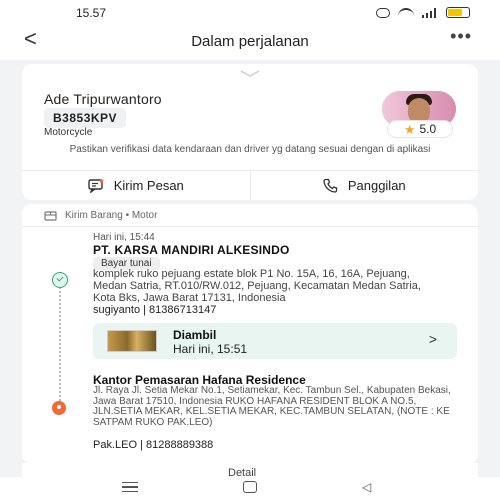 The height and width of the screenshot is (500, 500). Describe the element at coordinates (96, 185) in the screenshot. I see `chat-icon` at that location.